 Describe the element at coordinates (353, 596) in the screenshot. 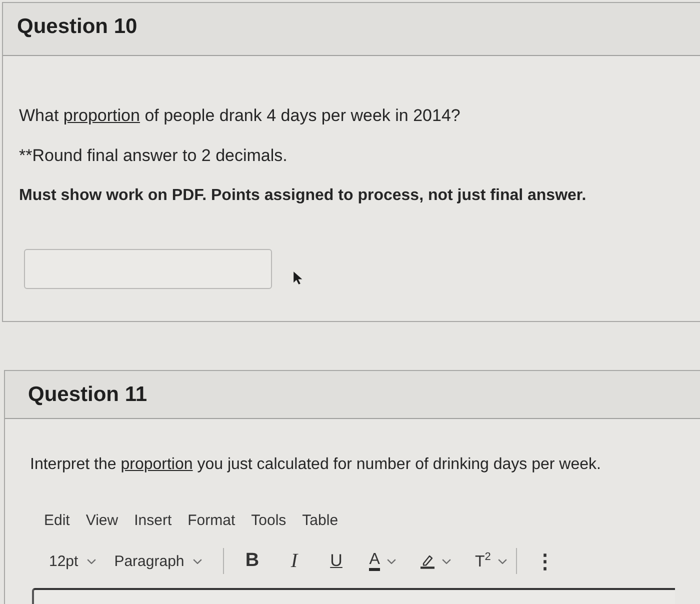

I see `text-editor-field` at that location.